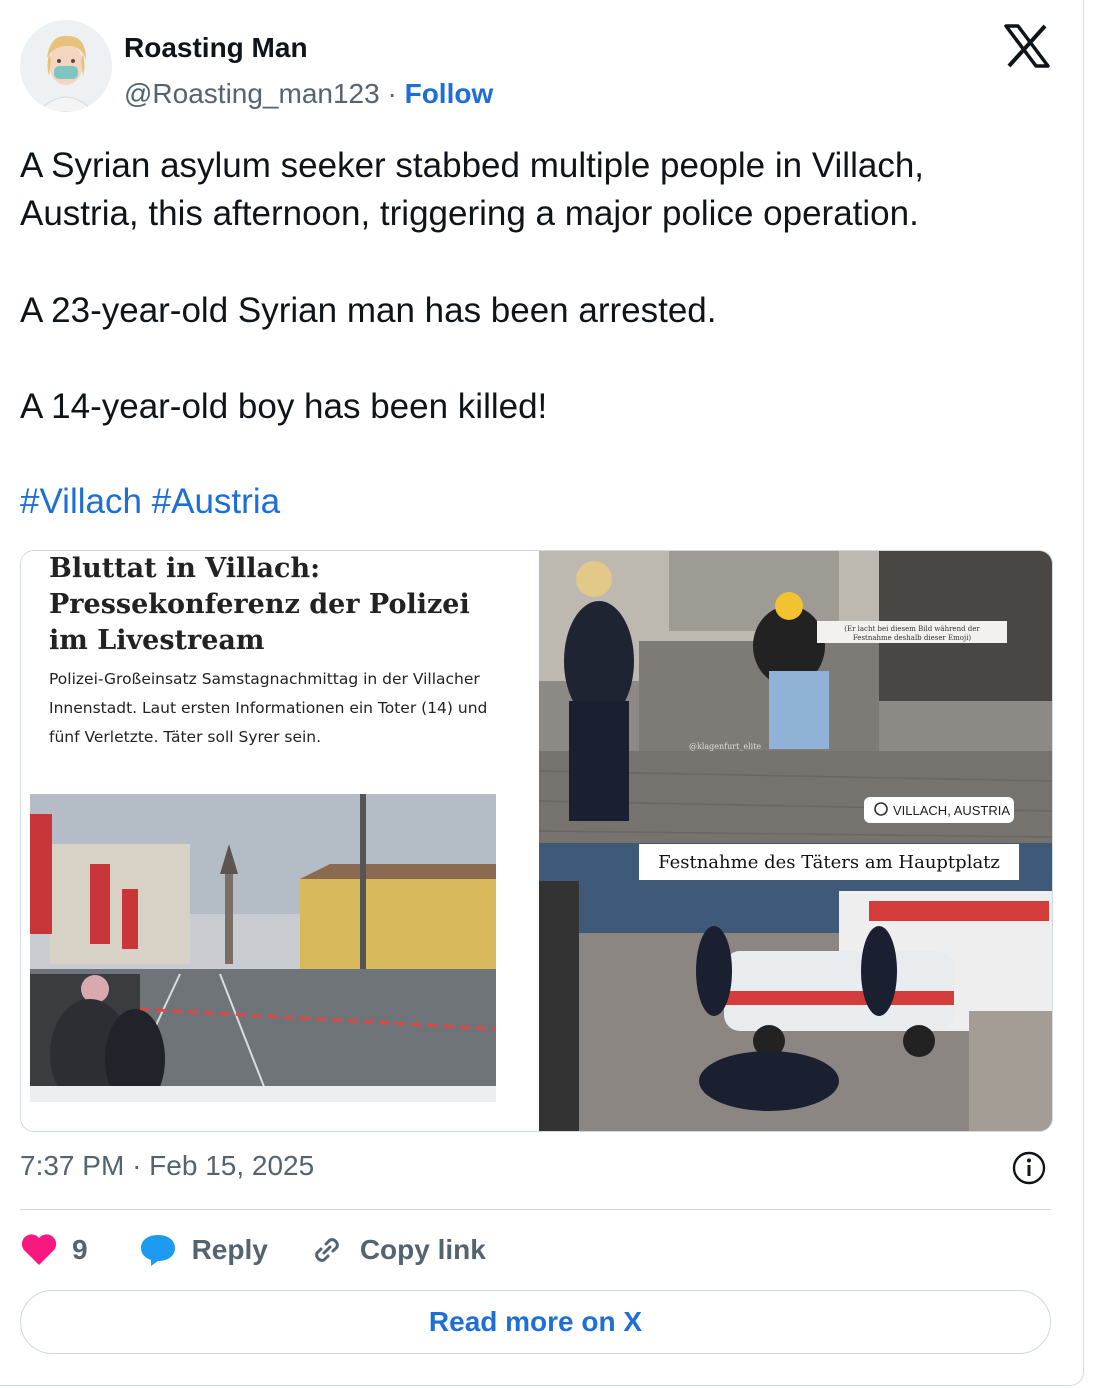  I want to click on tweet-timestamp: 7:37 PM · Feb 15, 2025, so click(167, 1166).